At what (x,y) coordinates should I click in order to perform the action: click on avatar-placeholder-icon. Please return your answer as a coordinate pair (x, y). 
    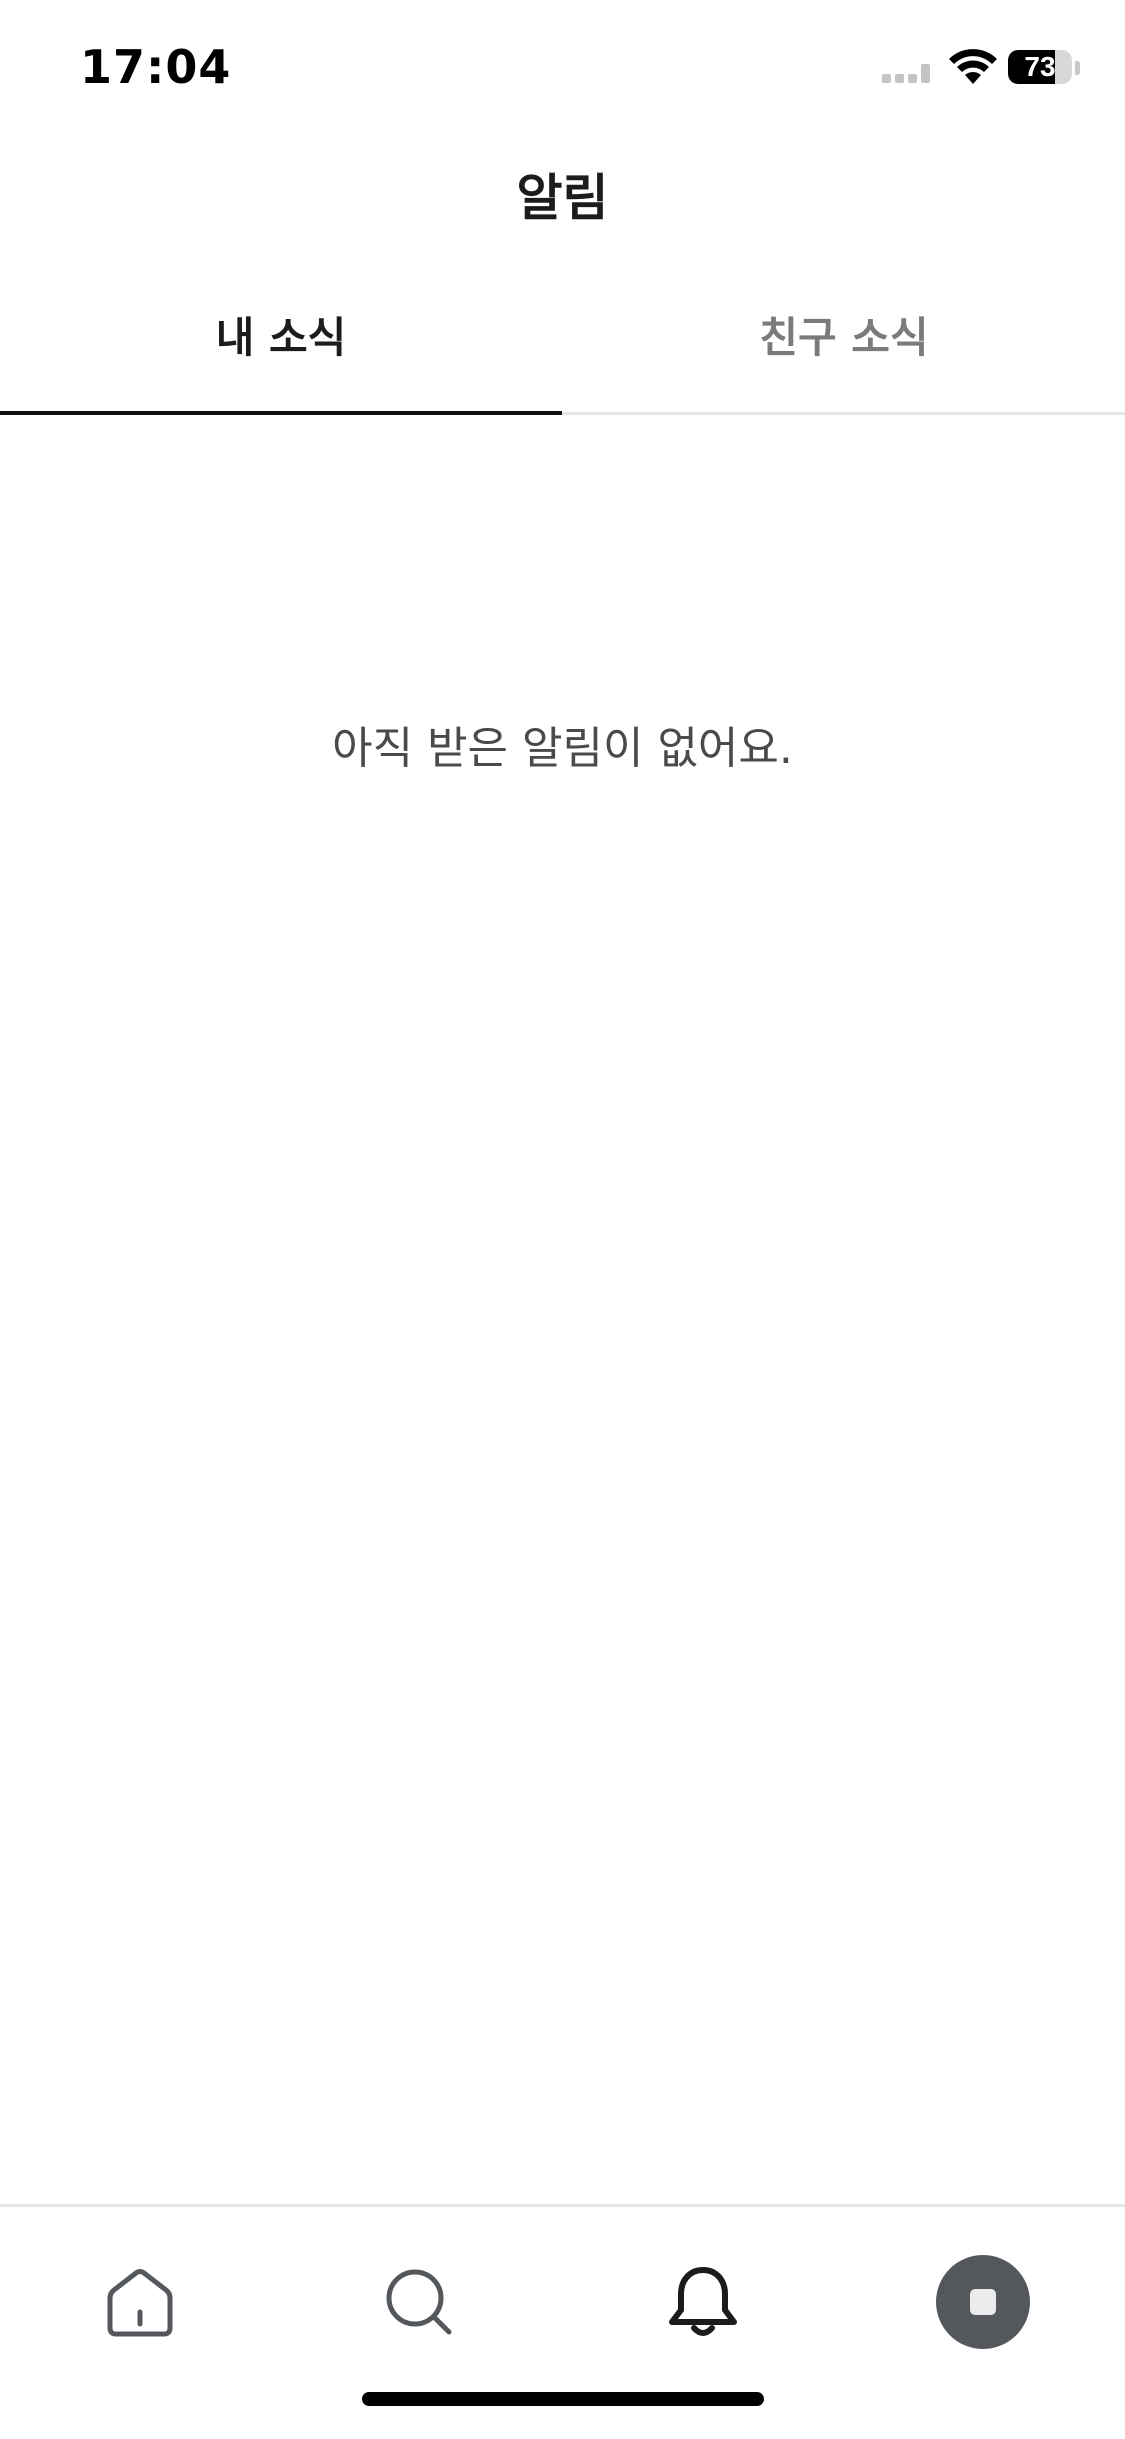
    Looking at the image, I should click on (983, 2302).